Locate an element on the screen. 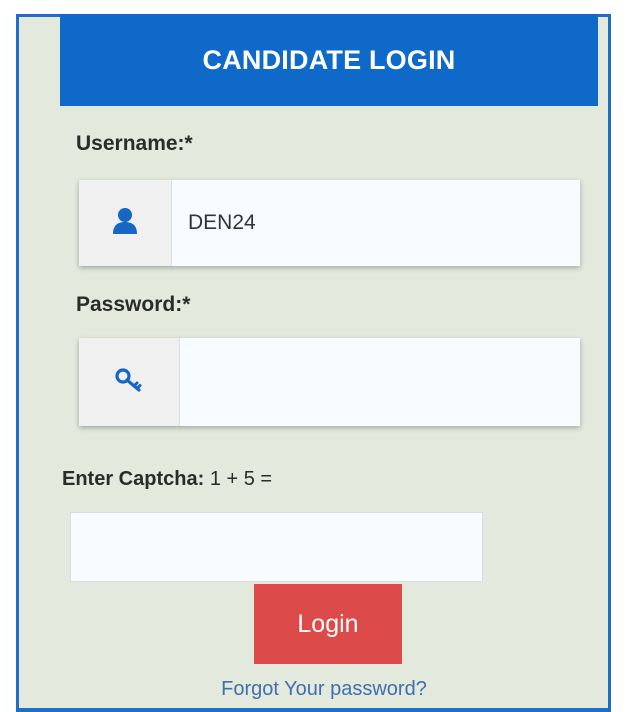  username-input: DEN24 is located at coordinates (376, 223).